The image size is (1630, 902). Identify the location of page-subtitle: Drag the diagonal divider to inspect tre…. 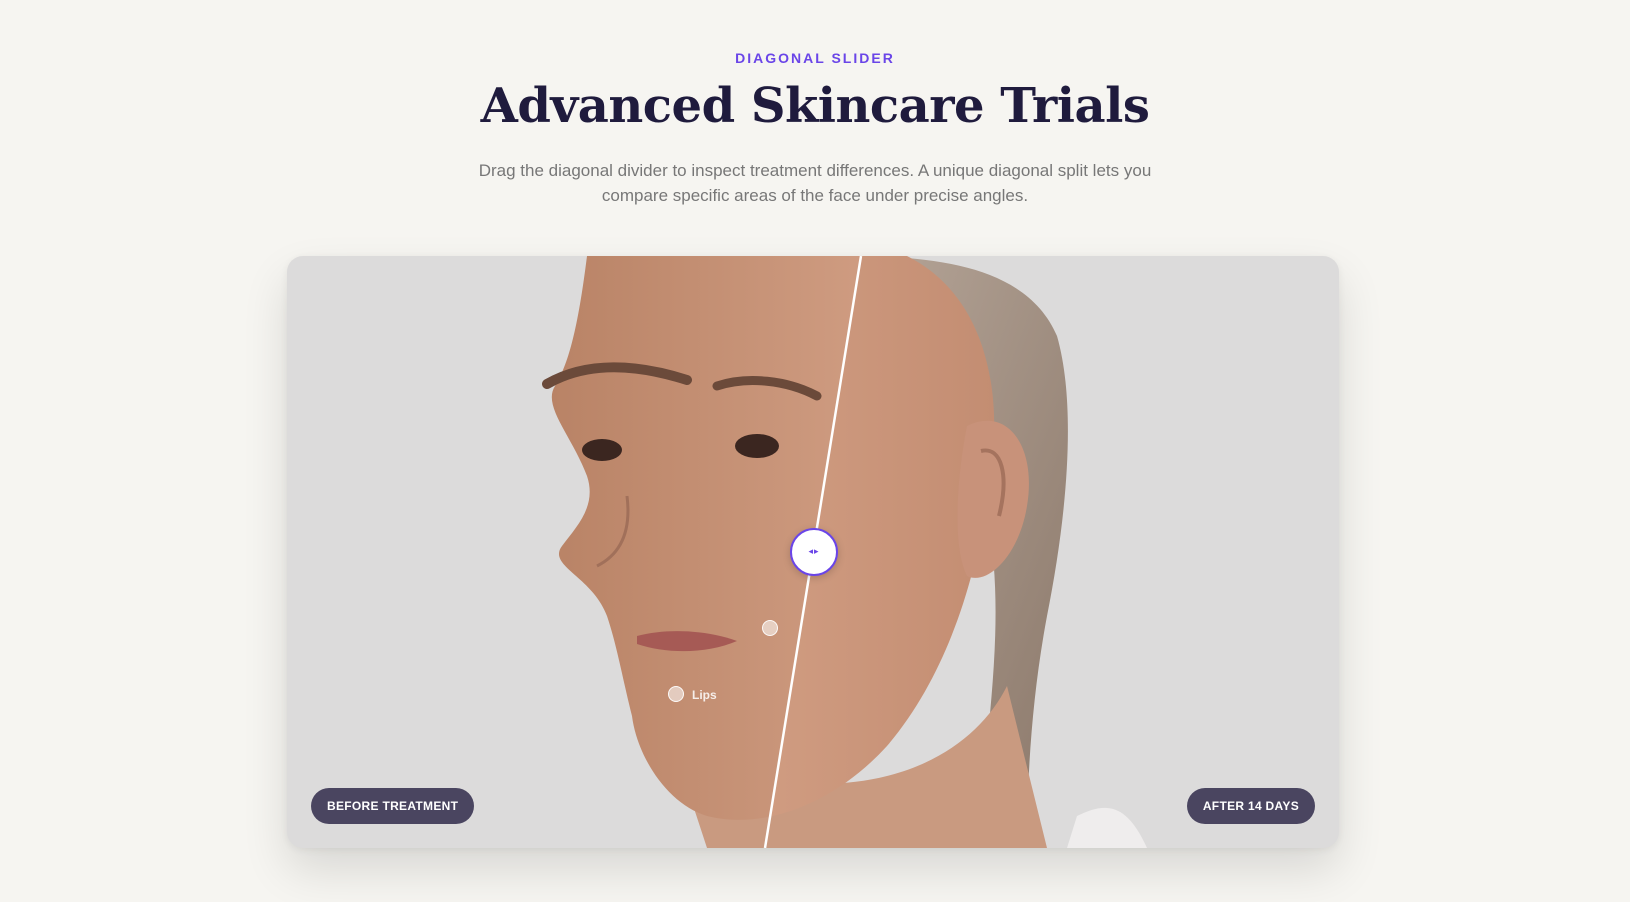
(815, 183).